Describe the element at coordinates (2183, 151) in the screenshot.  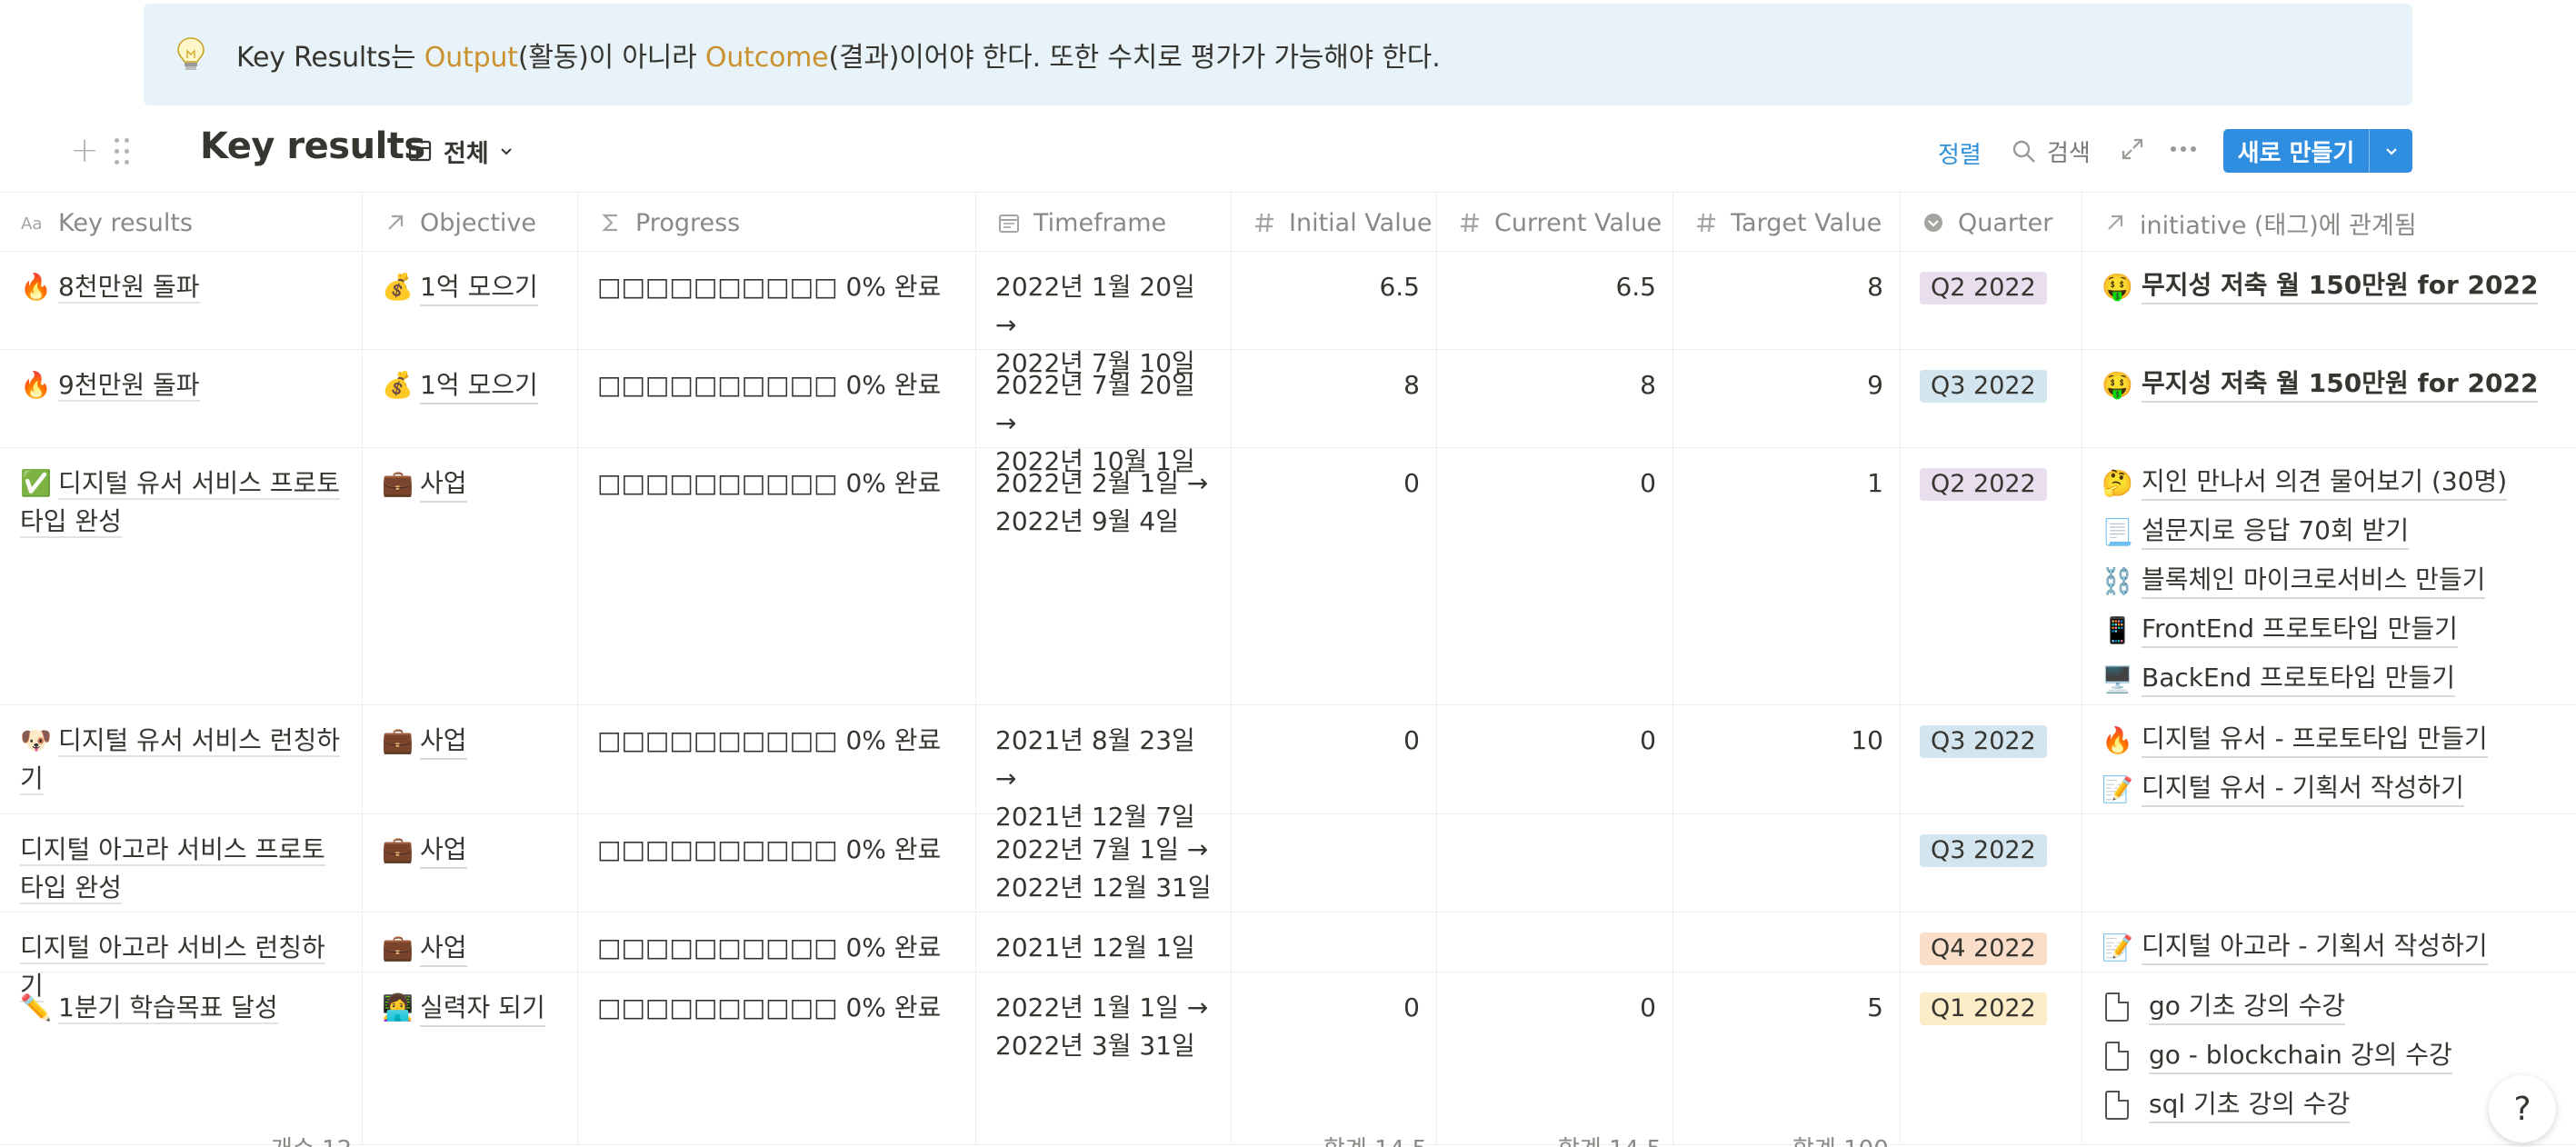
I see `more-options-icon` at that location.